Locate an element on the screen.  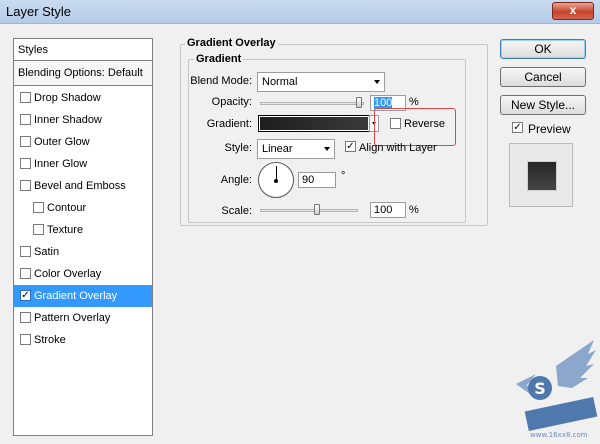
style-item-label: Texture is located at coordinates (65, 230).